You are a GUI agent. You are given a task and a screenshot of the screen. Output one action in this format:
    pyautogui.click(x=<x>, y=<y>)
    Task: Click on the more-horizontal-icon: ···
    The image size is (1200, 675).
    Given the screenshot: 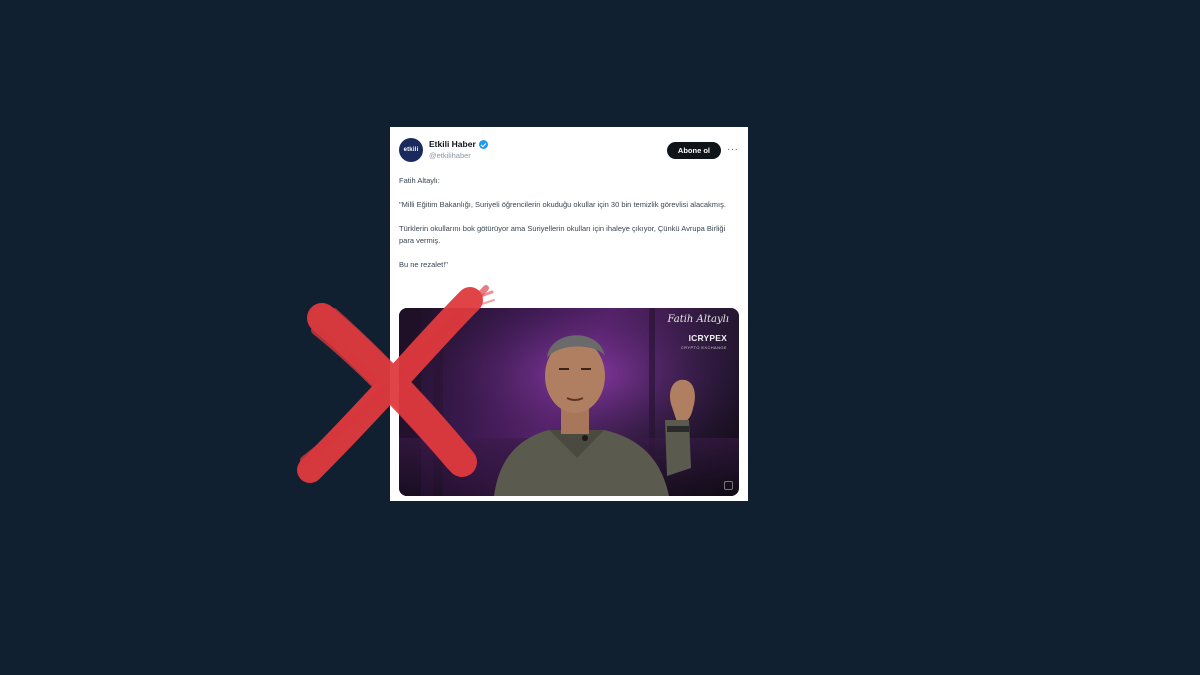 What is the action you would take?
    pyautogui.click(x=733, y=150)
    